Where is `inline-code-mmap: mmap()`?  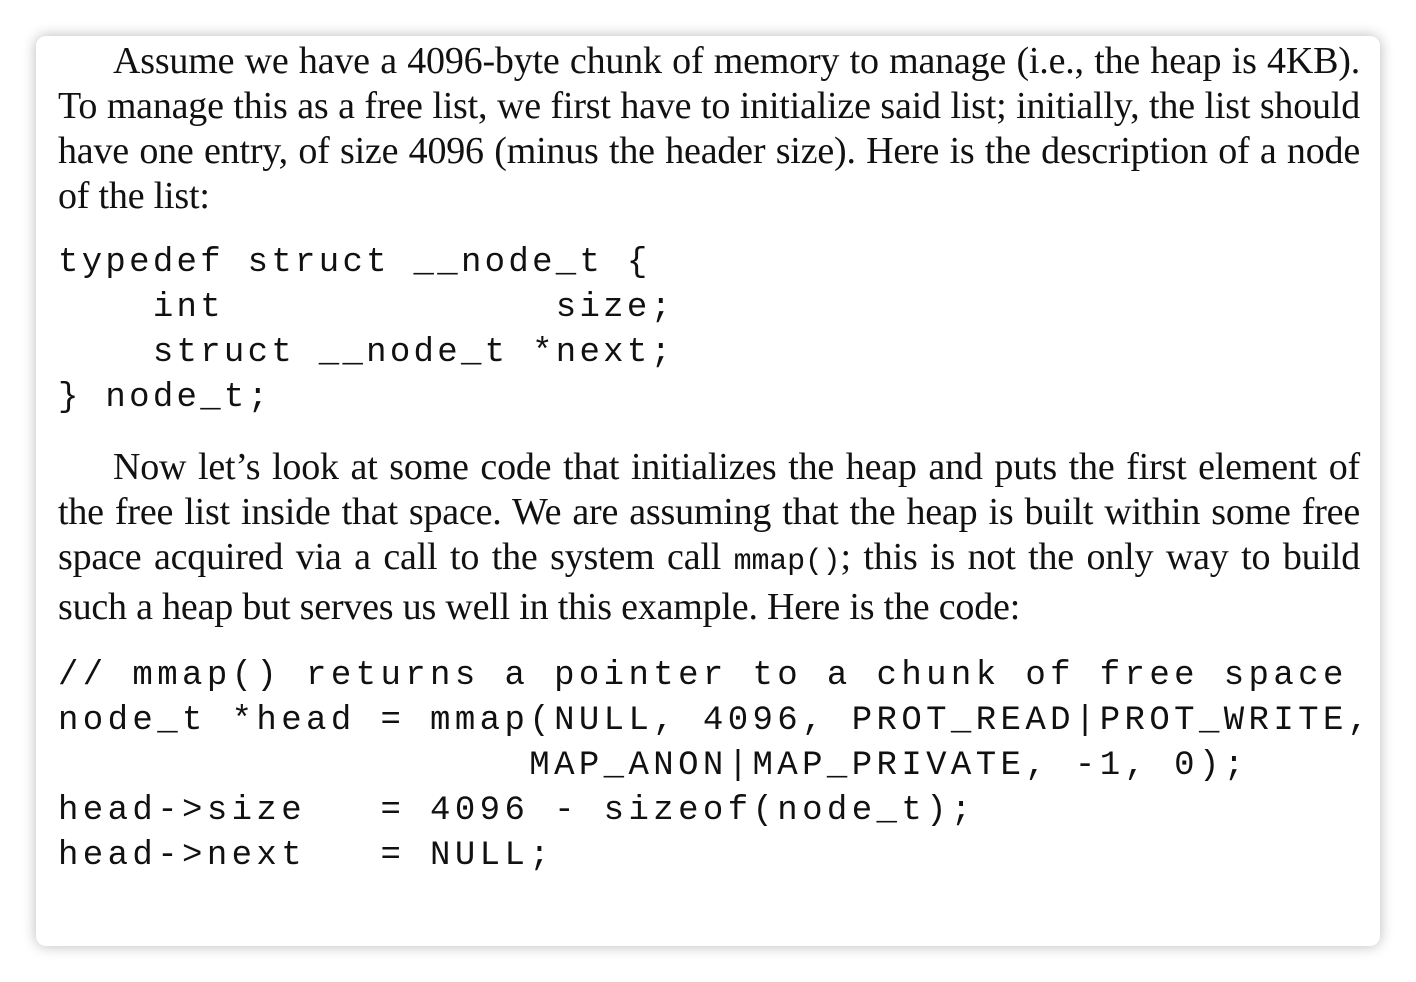
inline-code-mmap: mmap() is located at coordinates (787, 562).